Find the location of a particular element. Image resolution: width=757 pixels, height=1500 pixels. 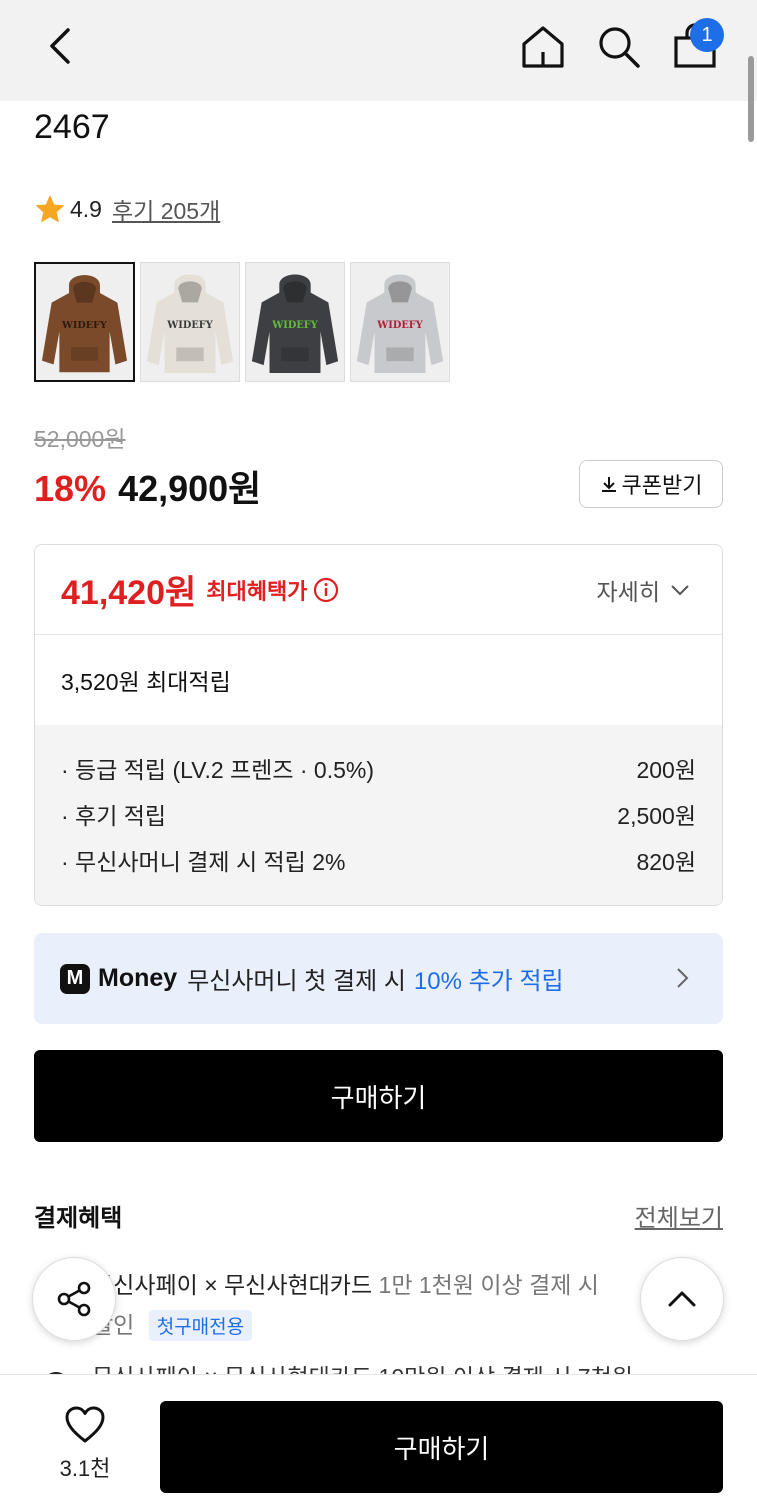

rating-score: 4.9 is located at coordinates (86, 208).